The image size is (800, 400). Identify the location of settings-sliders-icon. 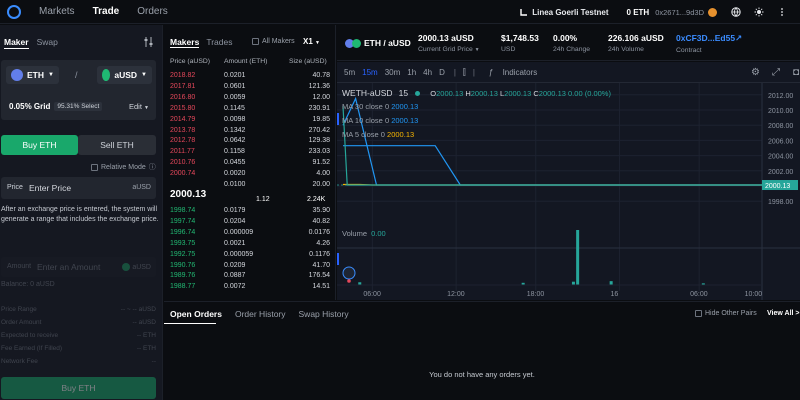
(148, 42).